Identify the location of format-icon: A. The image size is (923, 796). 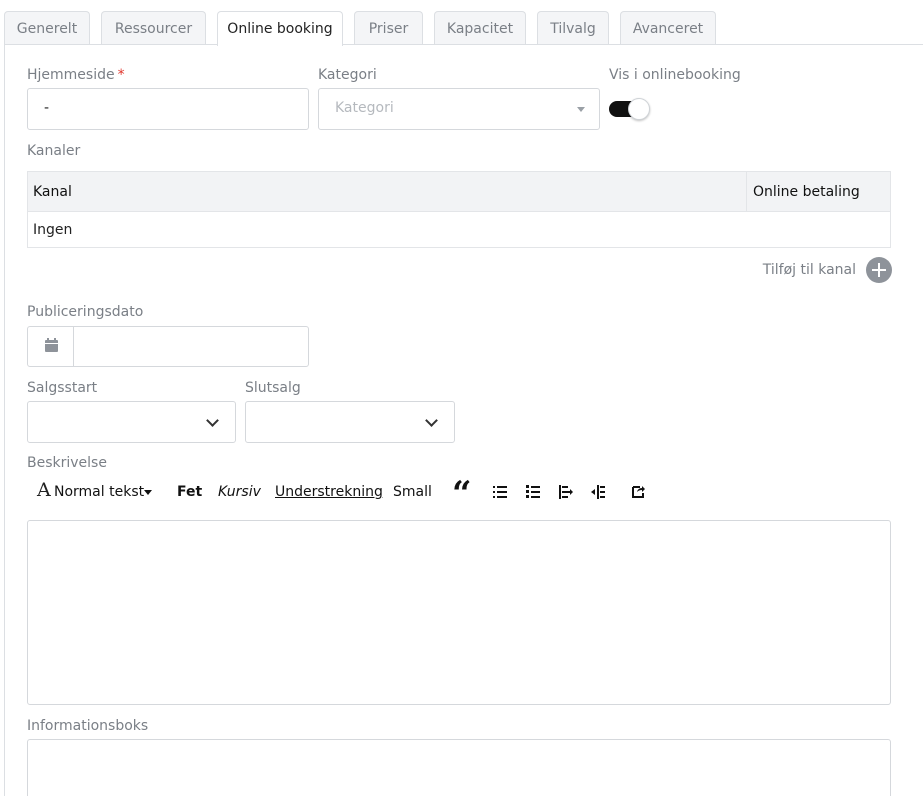
(44, 490).